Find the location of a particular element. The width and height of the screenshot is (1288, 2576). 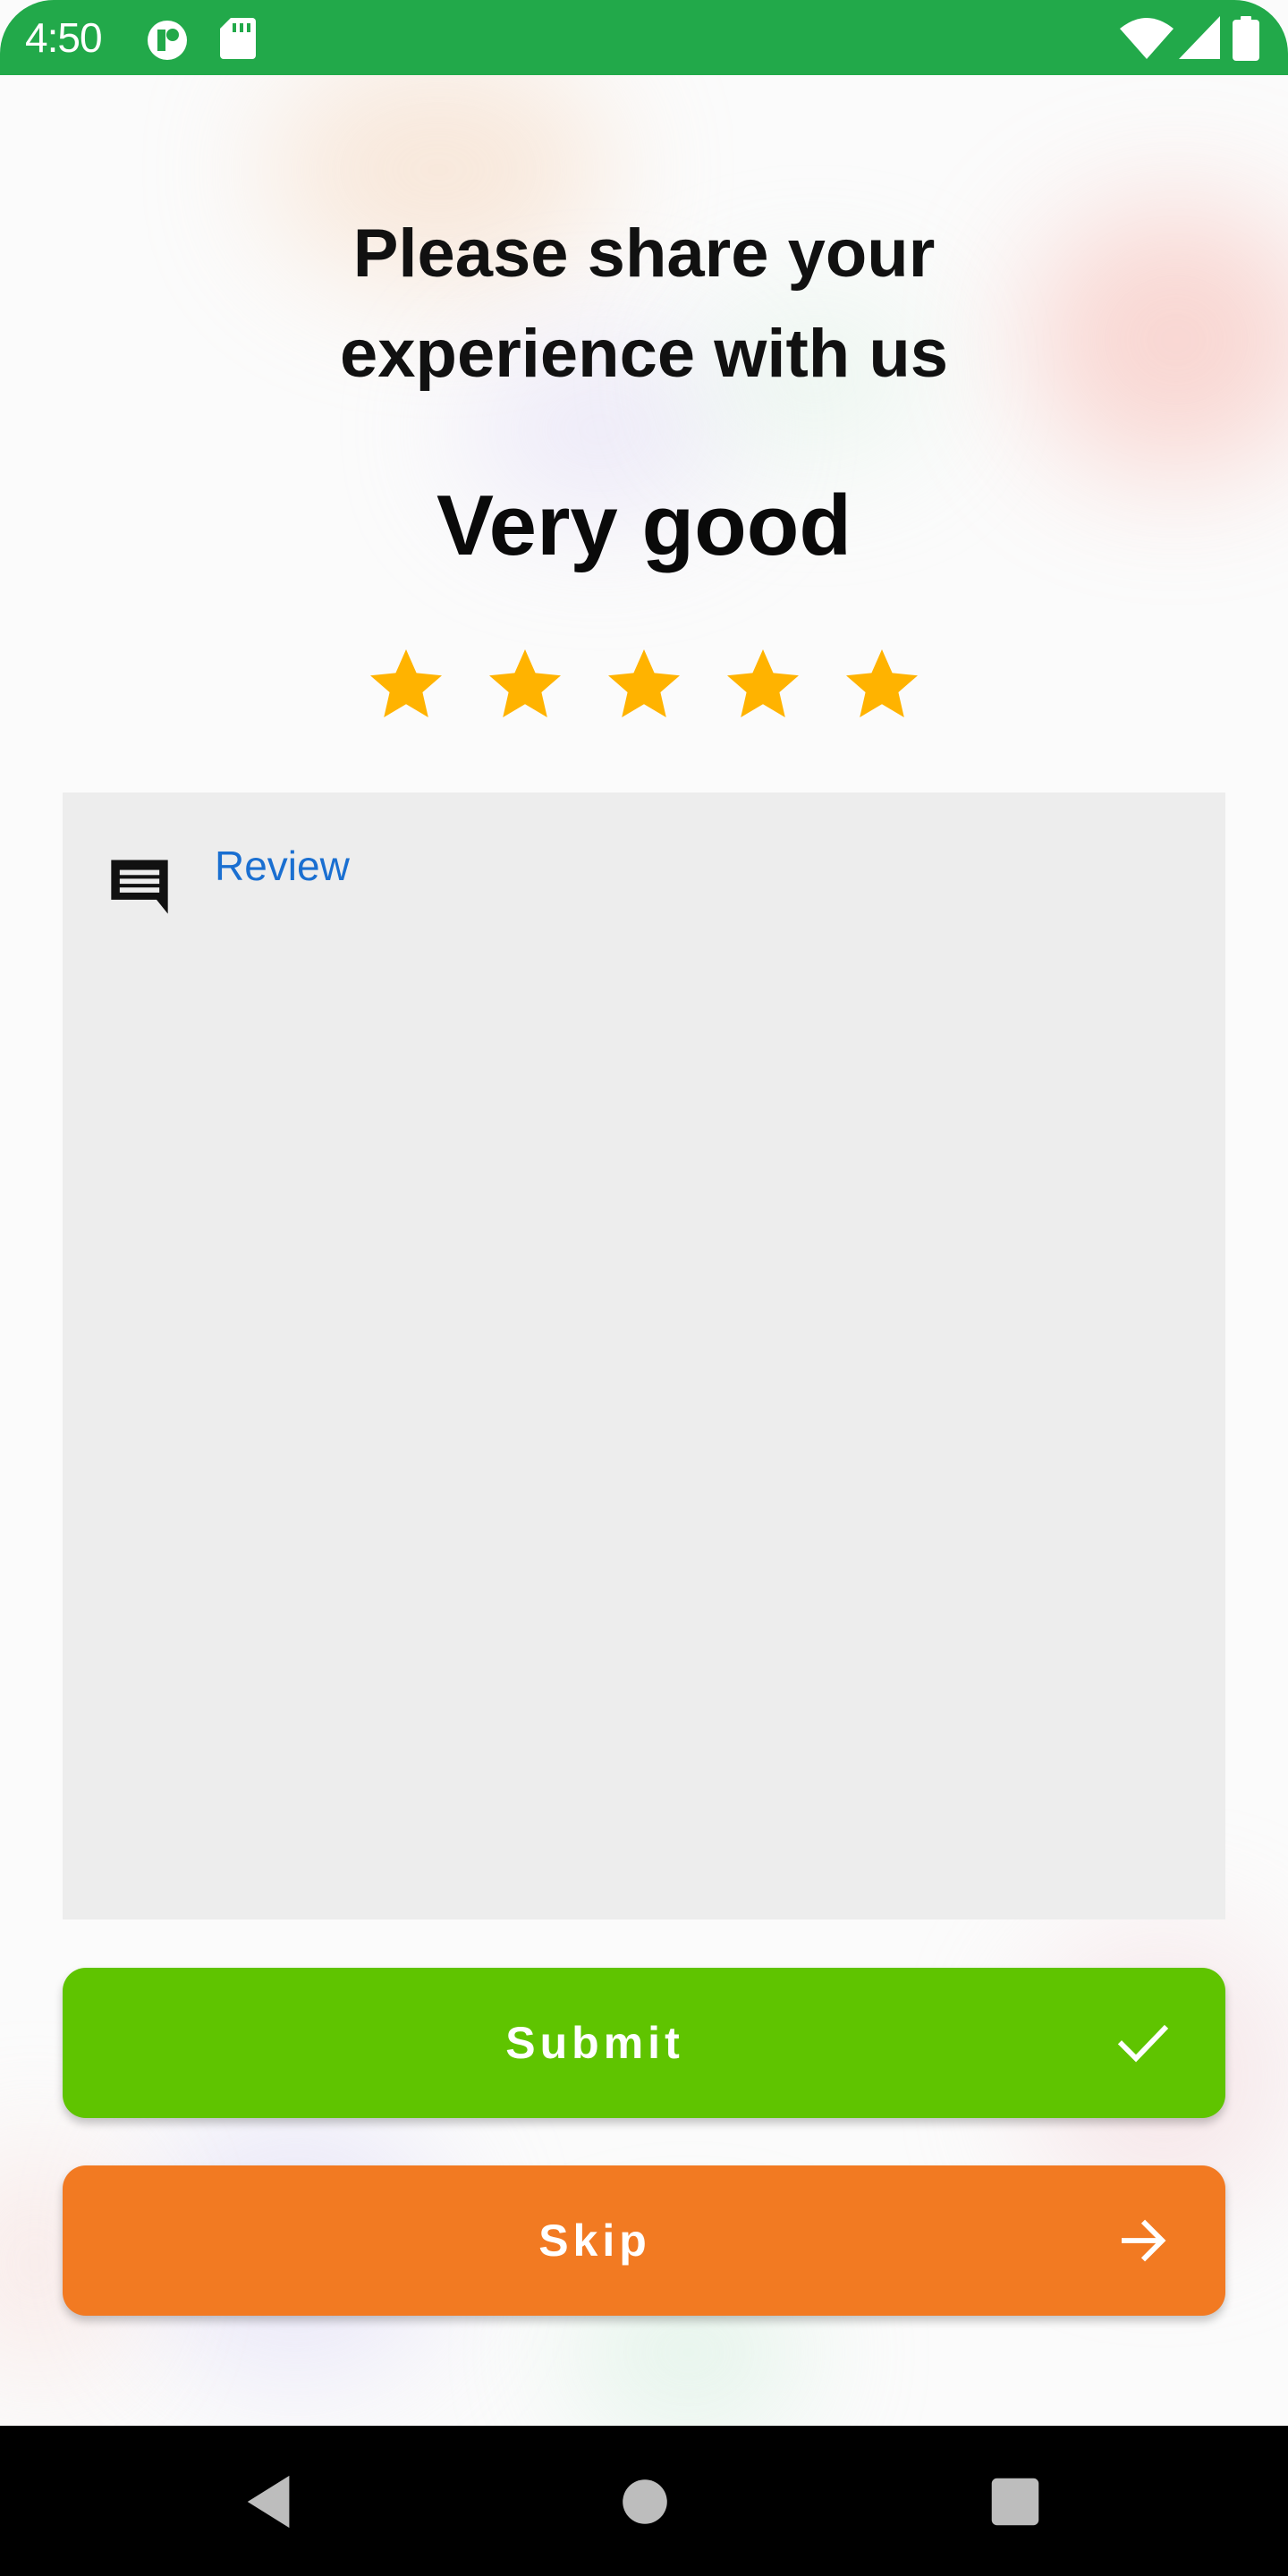

page-title: Please share your experience with us is located at coordinates (644, 304).